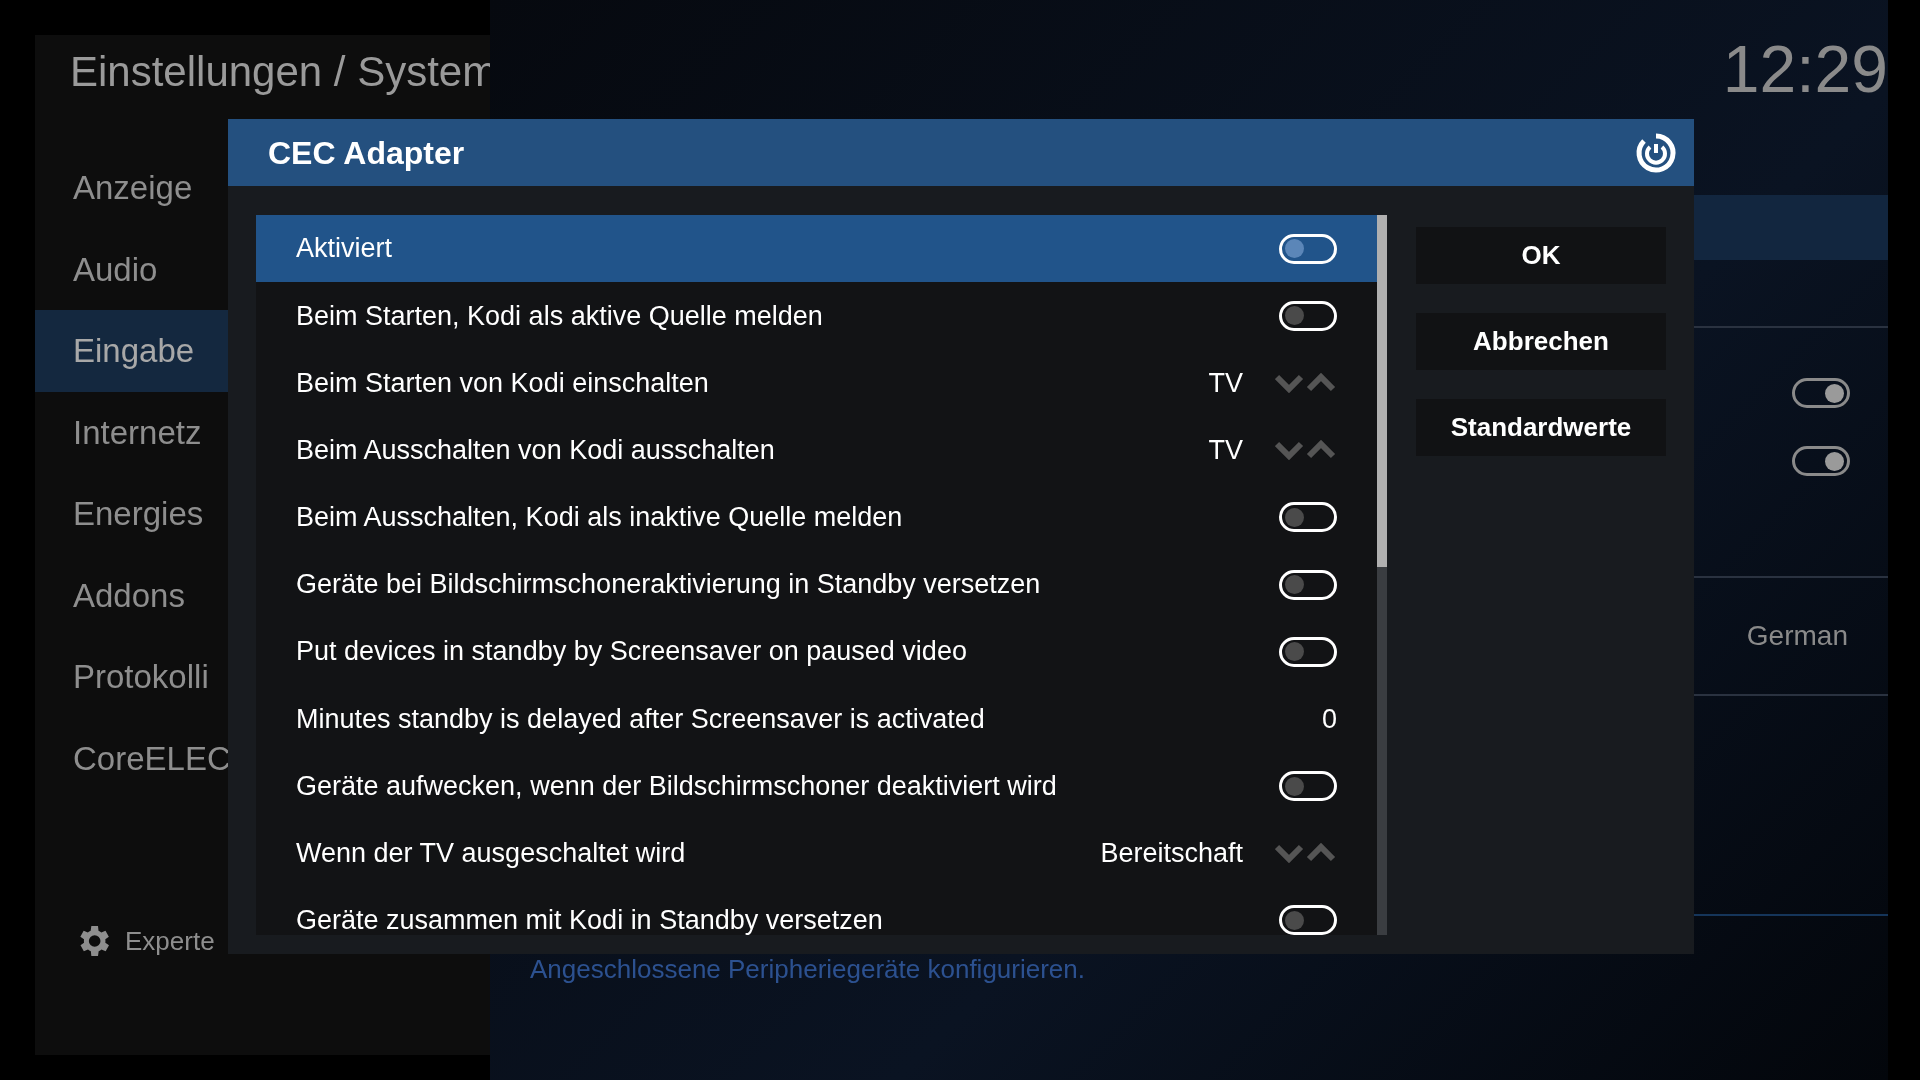 This screenshot has width=1920, height=1080. Describe the element at coordinates (1171, 854) in the screenshot. I see `setting-value: Bereitschaft` at that location.